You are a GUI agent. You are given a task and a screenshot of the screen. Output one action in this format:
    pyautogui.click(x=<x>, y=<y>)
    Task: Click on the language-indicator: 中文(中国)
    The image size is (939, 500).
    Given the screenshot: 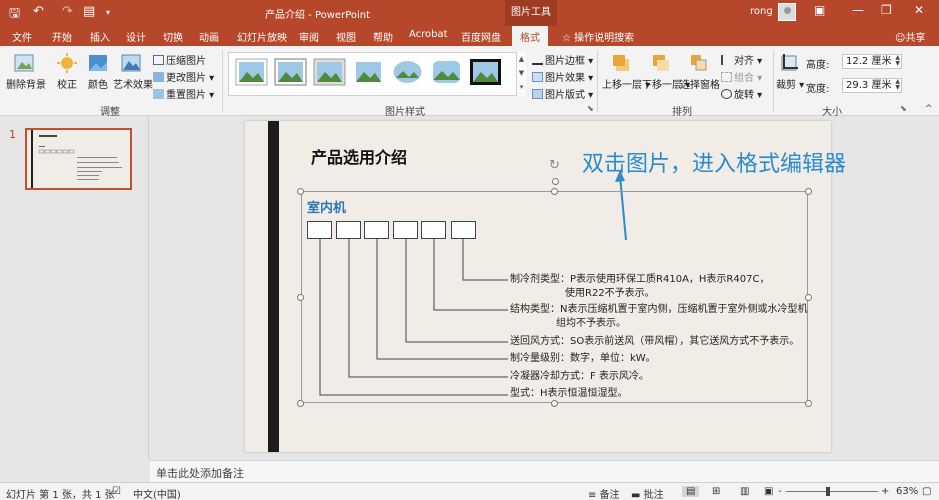 What is the action you would take?
    pyautogui.click(x=157, y=493)
    